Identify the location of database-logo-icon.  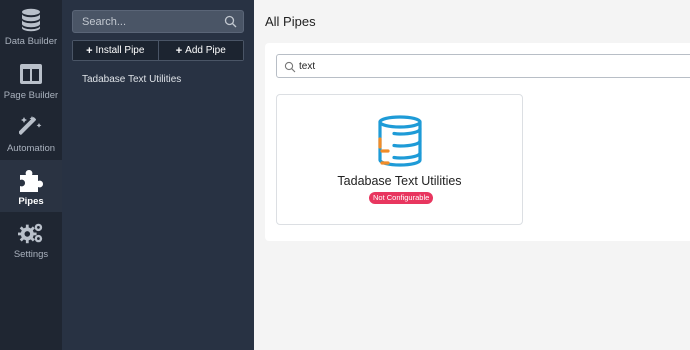
(400, 142).